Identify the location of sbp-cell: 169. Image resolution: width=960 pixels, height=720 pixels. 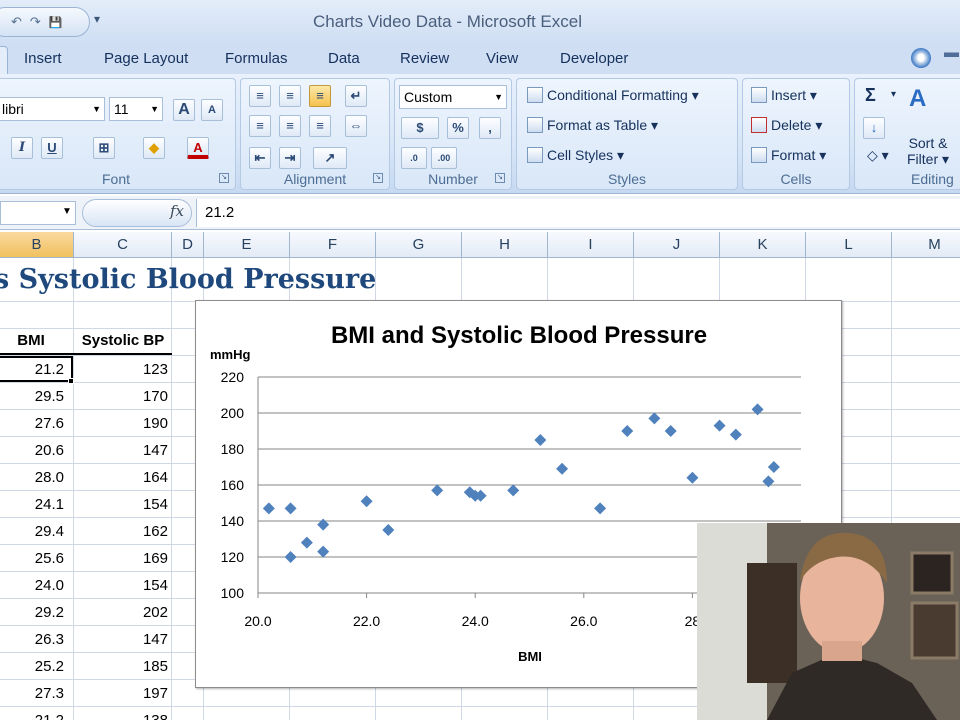
(121, 558).